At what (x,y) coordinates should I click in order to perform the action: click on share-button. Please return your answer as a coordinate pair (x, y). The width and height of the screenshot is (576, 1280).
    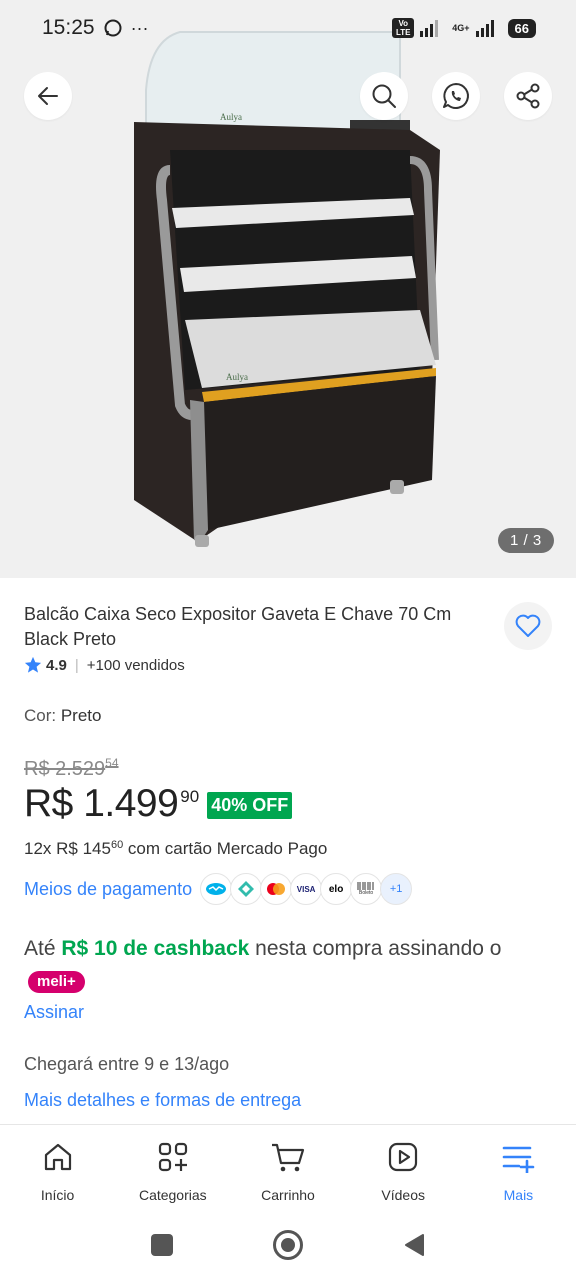
    Looking at the image, I should click on (528, 96).